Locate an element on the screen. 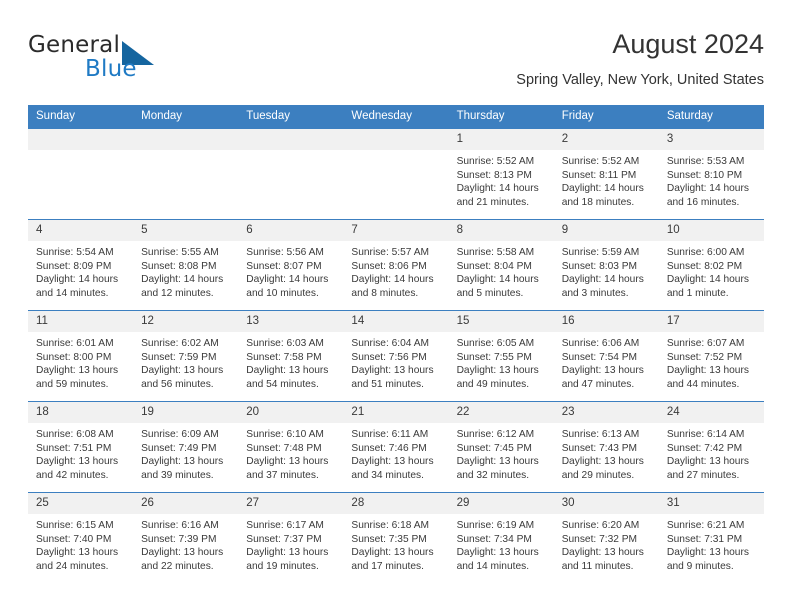 The image size is (792, 612). daylight-line-2: and 29 minutes. is located at coordinates (598, 475).